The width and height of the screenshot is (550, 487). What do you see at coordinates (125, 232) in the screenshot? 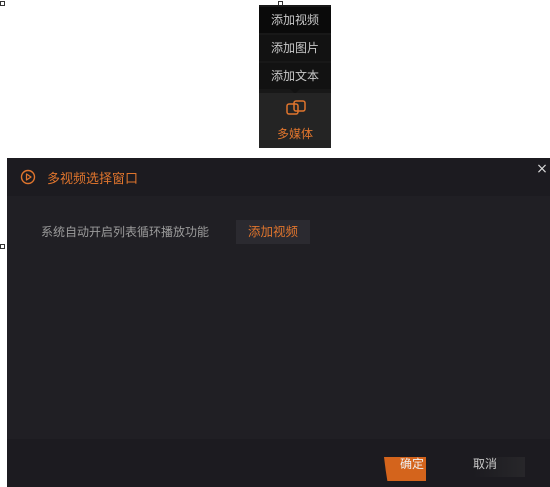
I see `loop-playback-notice: 系统自动开启列表循环播放功能` at bounding box center [125, 232].